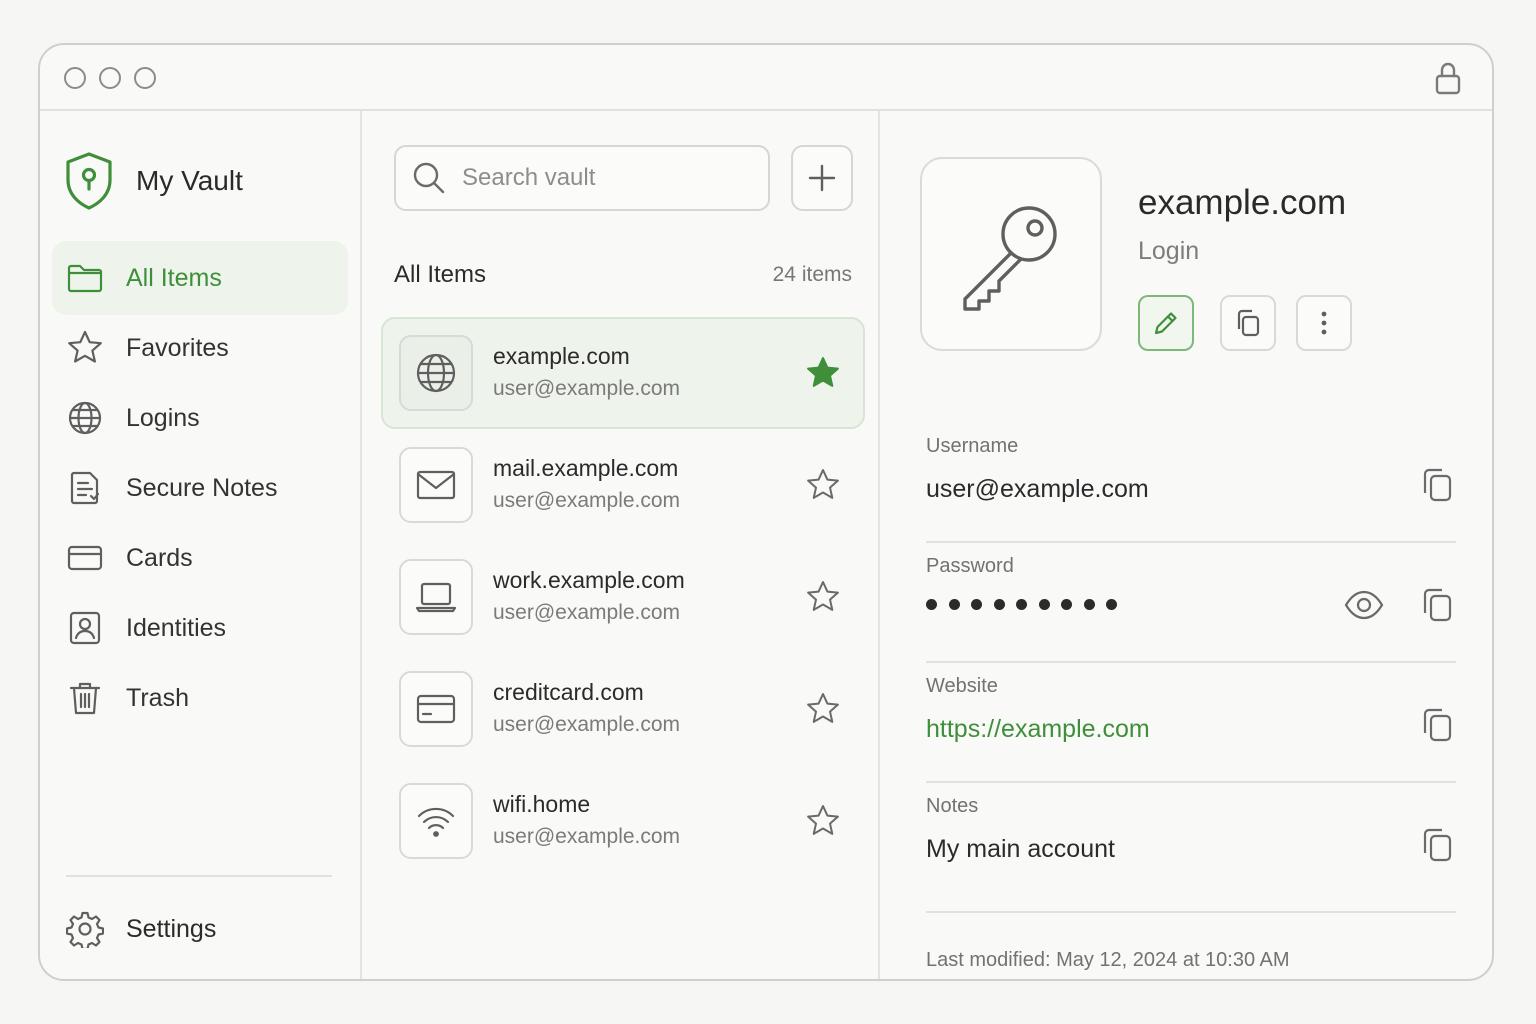 Image resolution: width=1536 pixels, height=1024 pixels. I want to click on password-masked-value, so click(1027, 604).